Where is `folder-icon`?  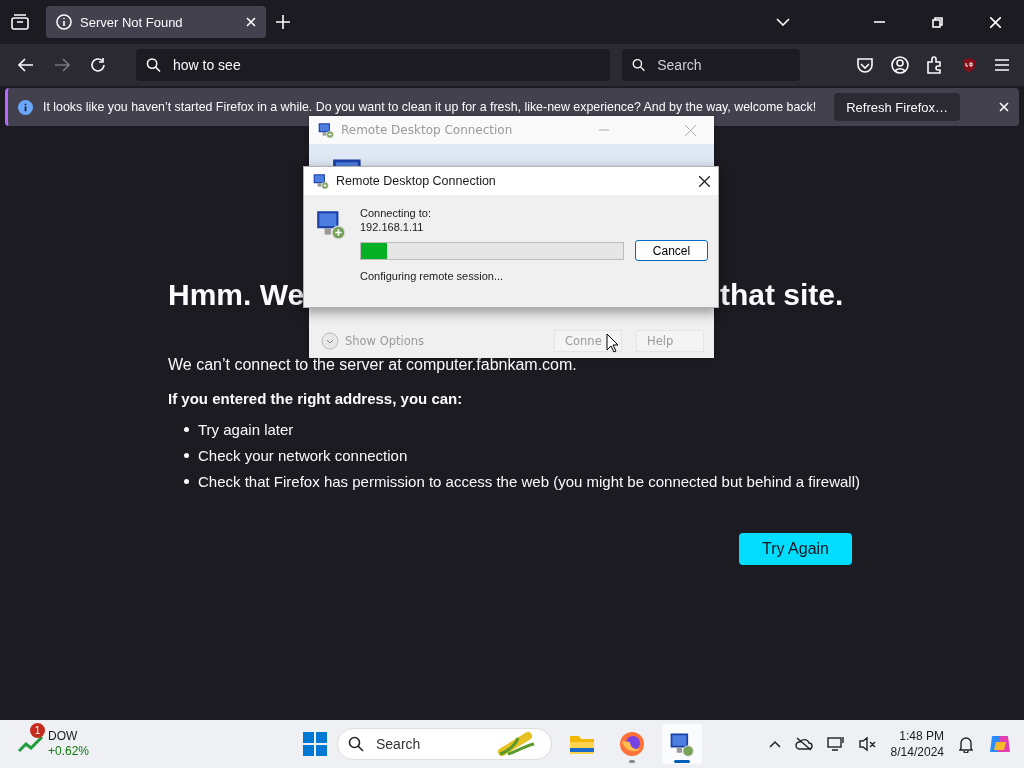 folder-icon is located at coordinates (582, 744).